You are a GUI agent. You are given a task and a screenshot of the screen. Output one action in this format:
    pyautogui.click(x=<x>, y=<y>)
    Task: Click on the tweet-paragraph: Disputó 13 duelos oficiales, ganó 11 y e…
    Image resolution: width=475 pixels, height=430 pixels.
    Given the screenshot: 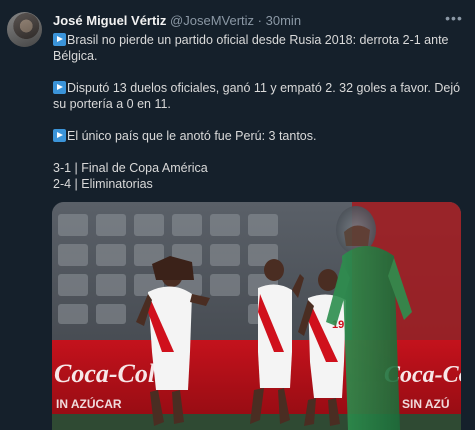 What is the action you would take?
    pyautogui.click(x=258, y=96)
    